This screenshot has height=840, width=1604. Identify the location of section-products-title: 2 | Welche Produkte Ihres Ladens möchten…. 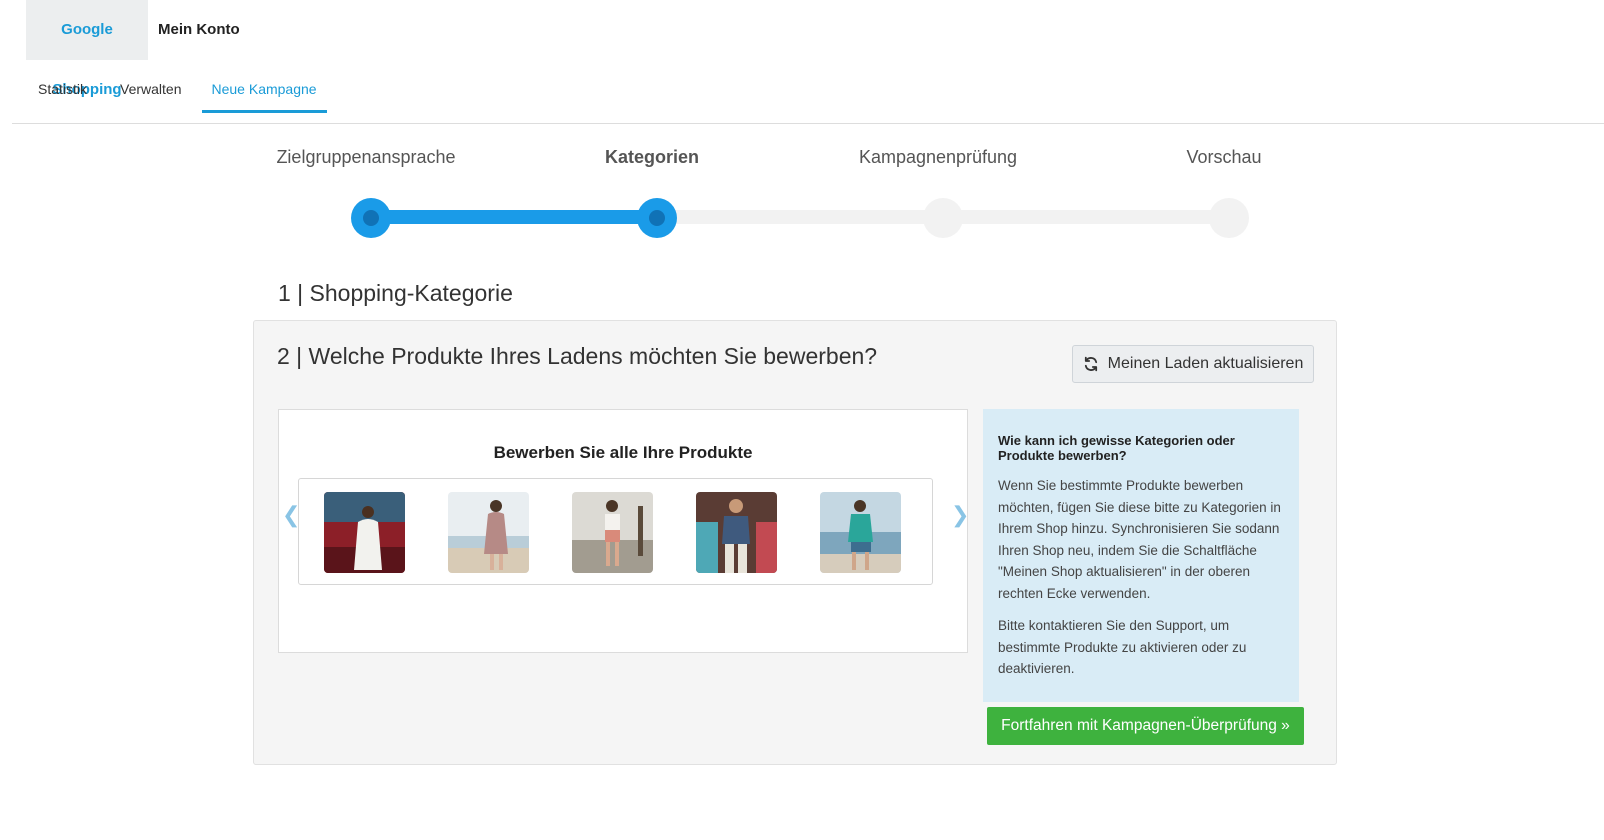
(577, 356).